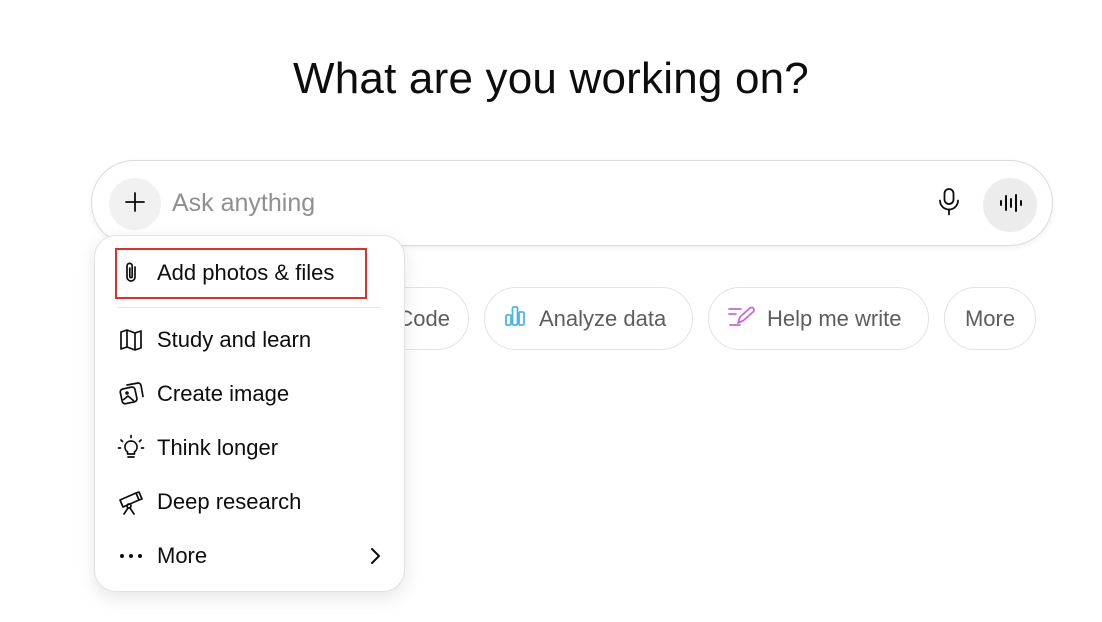  I want to click on book-icon, so click(131, 340).